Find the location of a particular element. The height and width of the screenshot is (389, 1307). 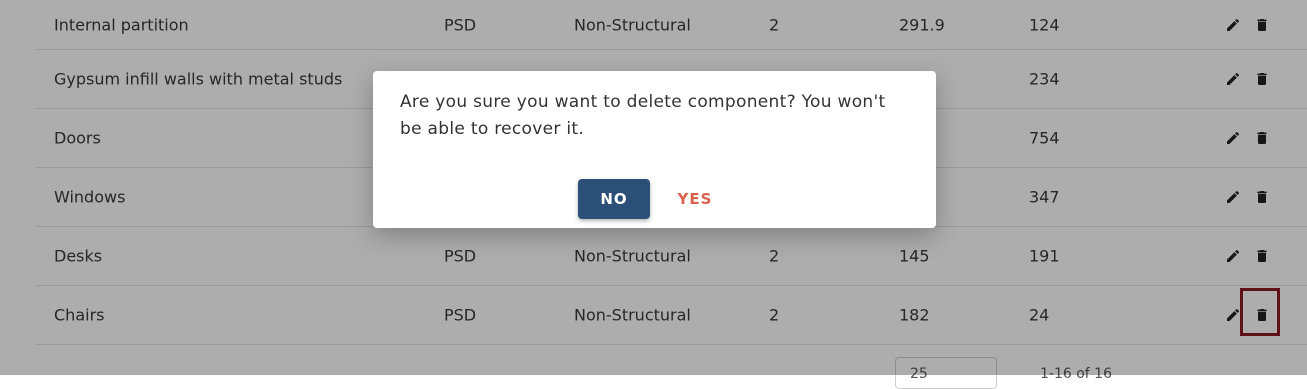

no-button: NO is located at coordinates (614, 199).